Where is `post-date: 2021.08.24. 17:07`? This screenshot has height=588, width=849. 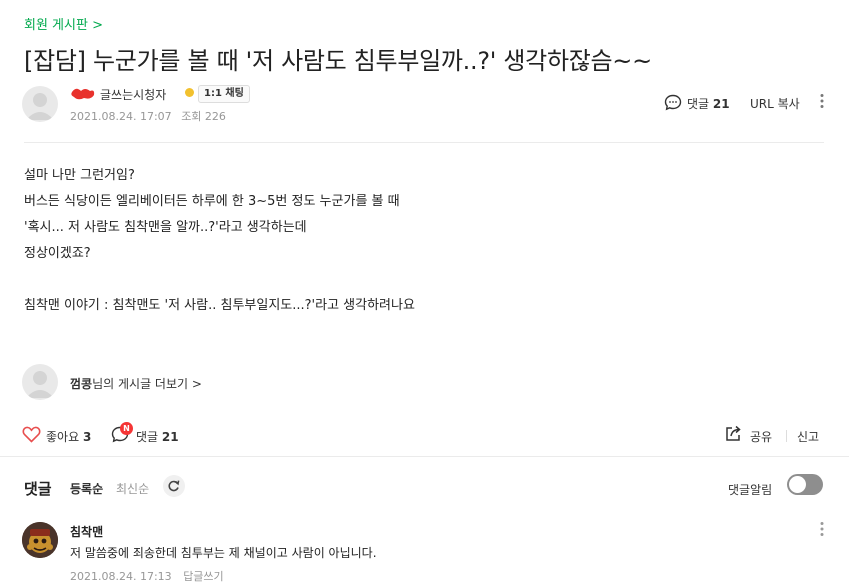 post-date: 2021.08.24. 17:07 is located at coordinates (121, 116).